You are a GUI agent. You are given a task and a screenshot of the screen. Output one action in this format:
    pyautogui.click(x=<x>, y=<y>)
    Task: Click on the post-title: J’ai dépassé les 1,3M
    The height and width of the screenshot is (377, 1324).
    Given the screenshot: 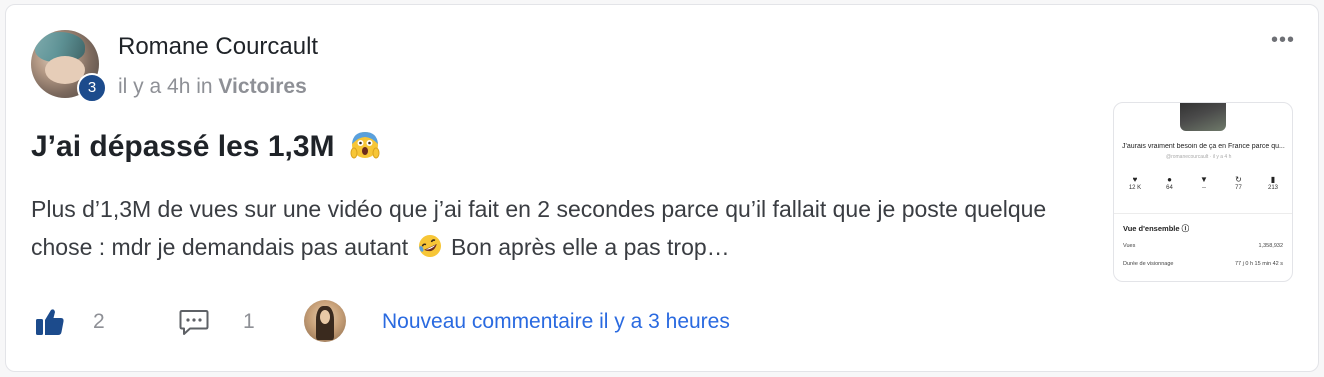 What is the action you would take?
    pyautogui.click(x=206, y=146)
    